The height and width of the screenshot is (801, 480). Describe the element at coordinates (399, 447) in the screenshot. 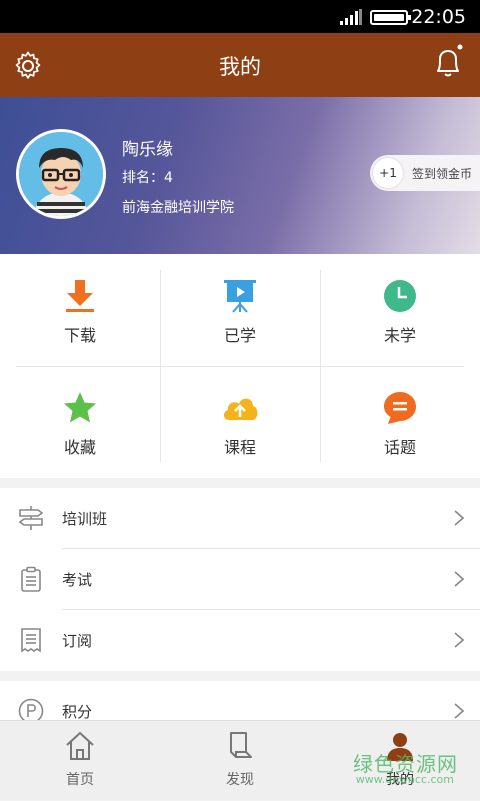

I see `grid-label: 话题` at that location.